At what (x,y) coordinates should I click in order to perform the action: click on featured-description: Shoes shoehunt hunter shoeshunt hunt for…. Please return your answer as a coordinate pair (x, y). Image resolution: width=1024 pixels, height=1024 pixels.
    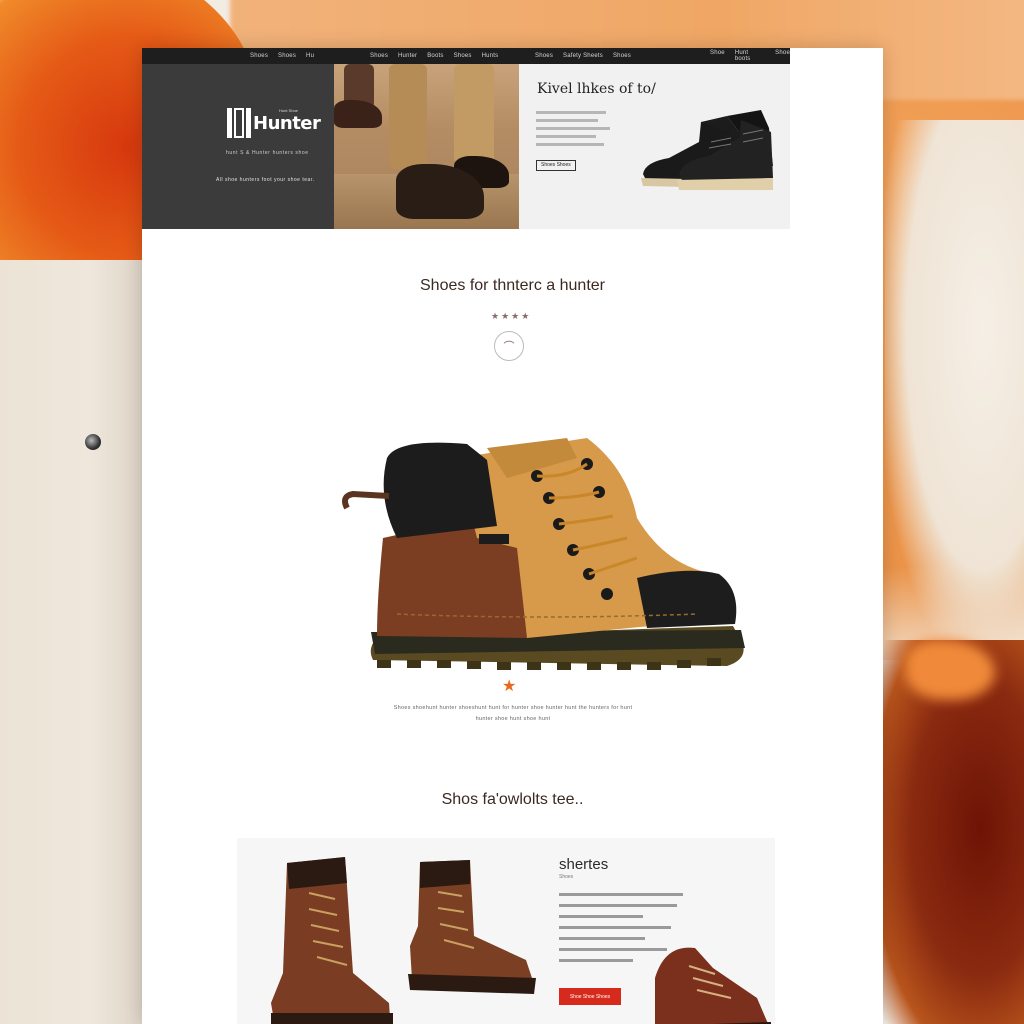
    Looking at the image, I should click on (513, 714).